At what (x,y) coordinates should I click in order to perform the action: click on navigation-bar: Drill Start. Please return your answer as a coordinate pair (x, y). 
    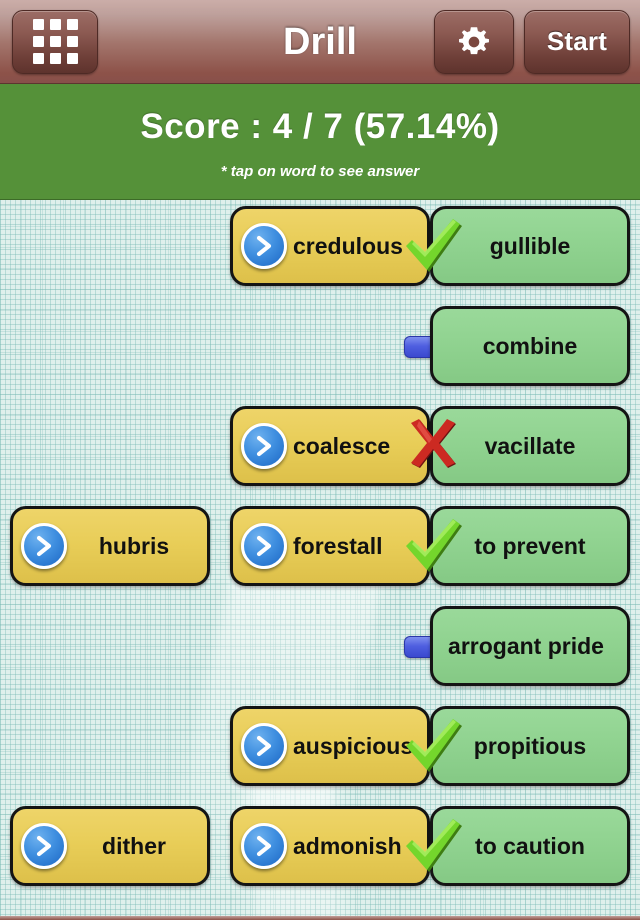
    Looking at the image, I should click on (320, 42).